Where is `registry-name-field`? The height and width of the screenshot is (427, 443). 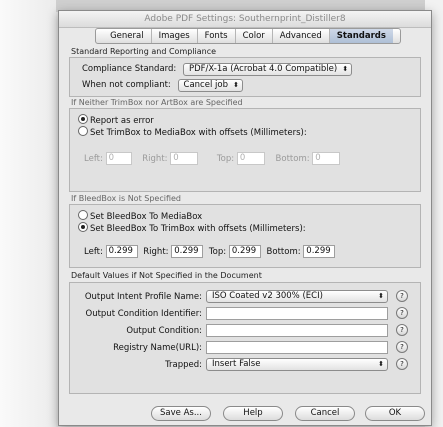
registry-name-field is located at coordinates (297, 347).